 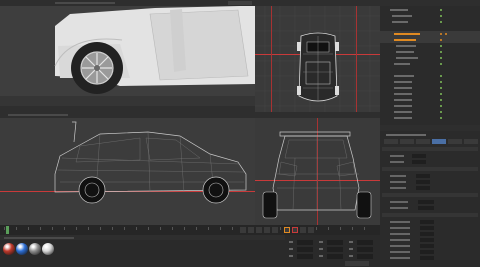 I want to click on top-viewport, so click(x=317, y=56).